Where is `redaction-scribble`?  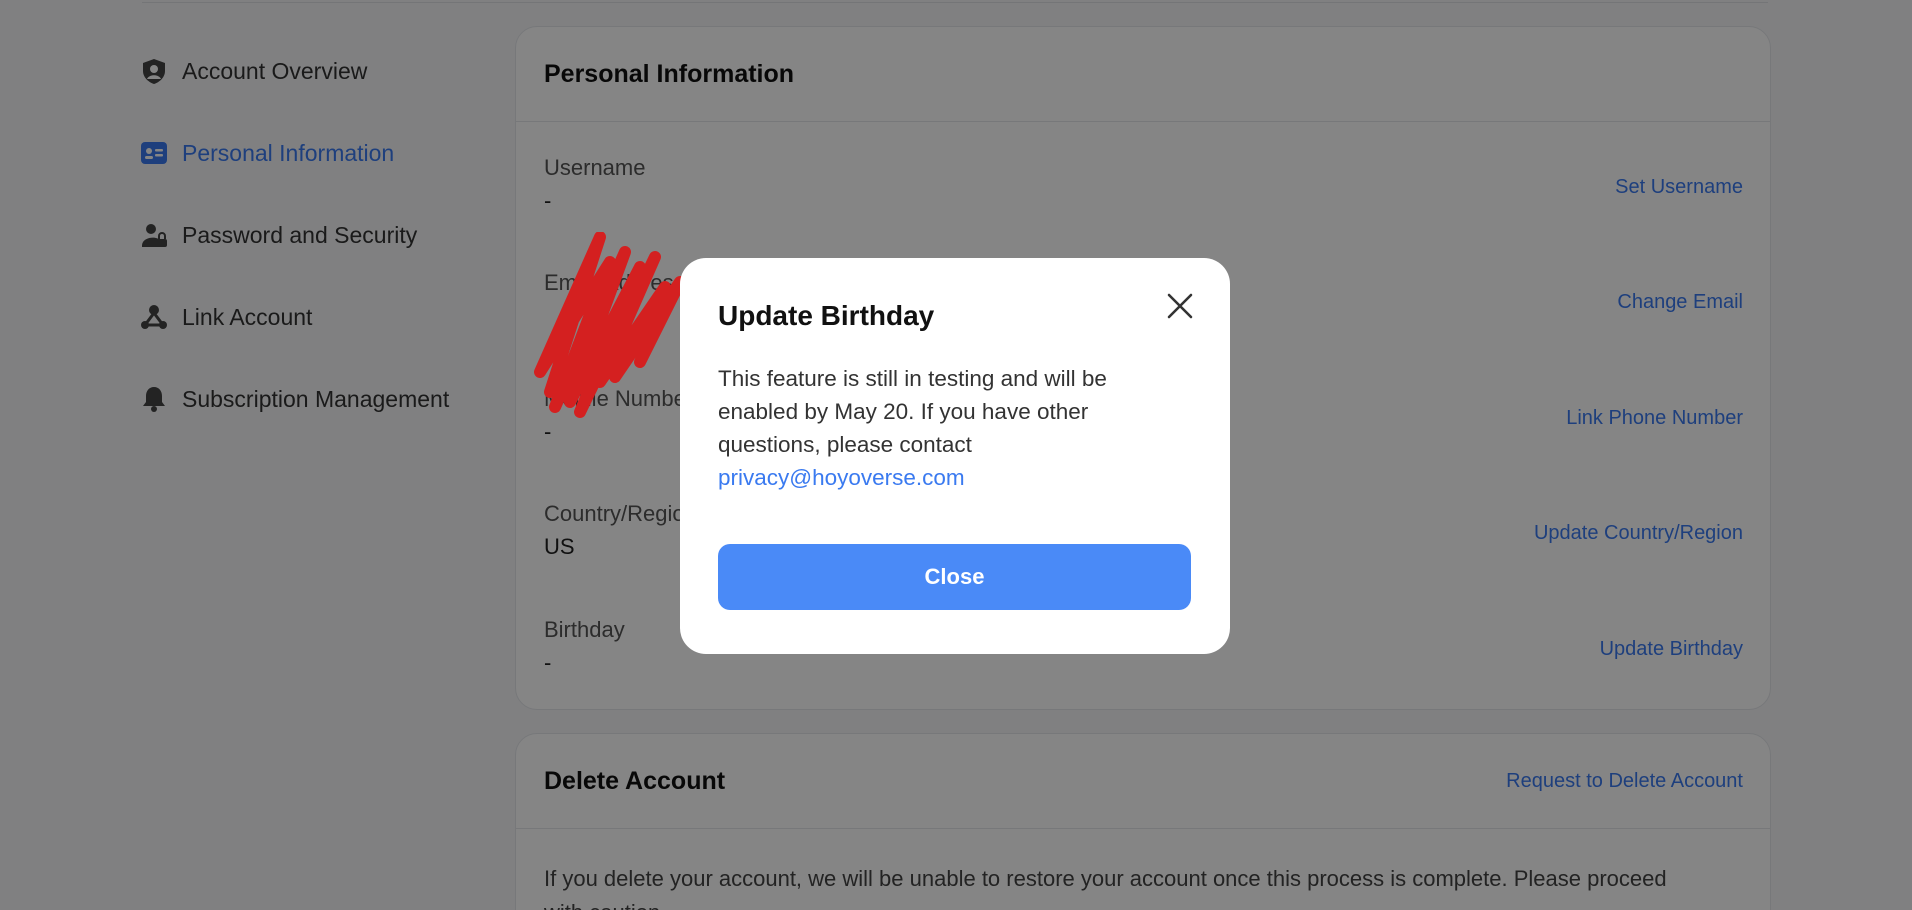
redaction-scribble is located at coordinates (610, 325).